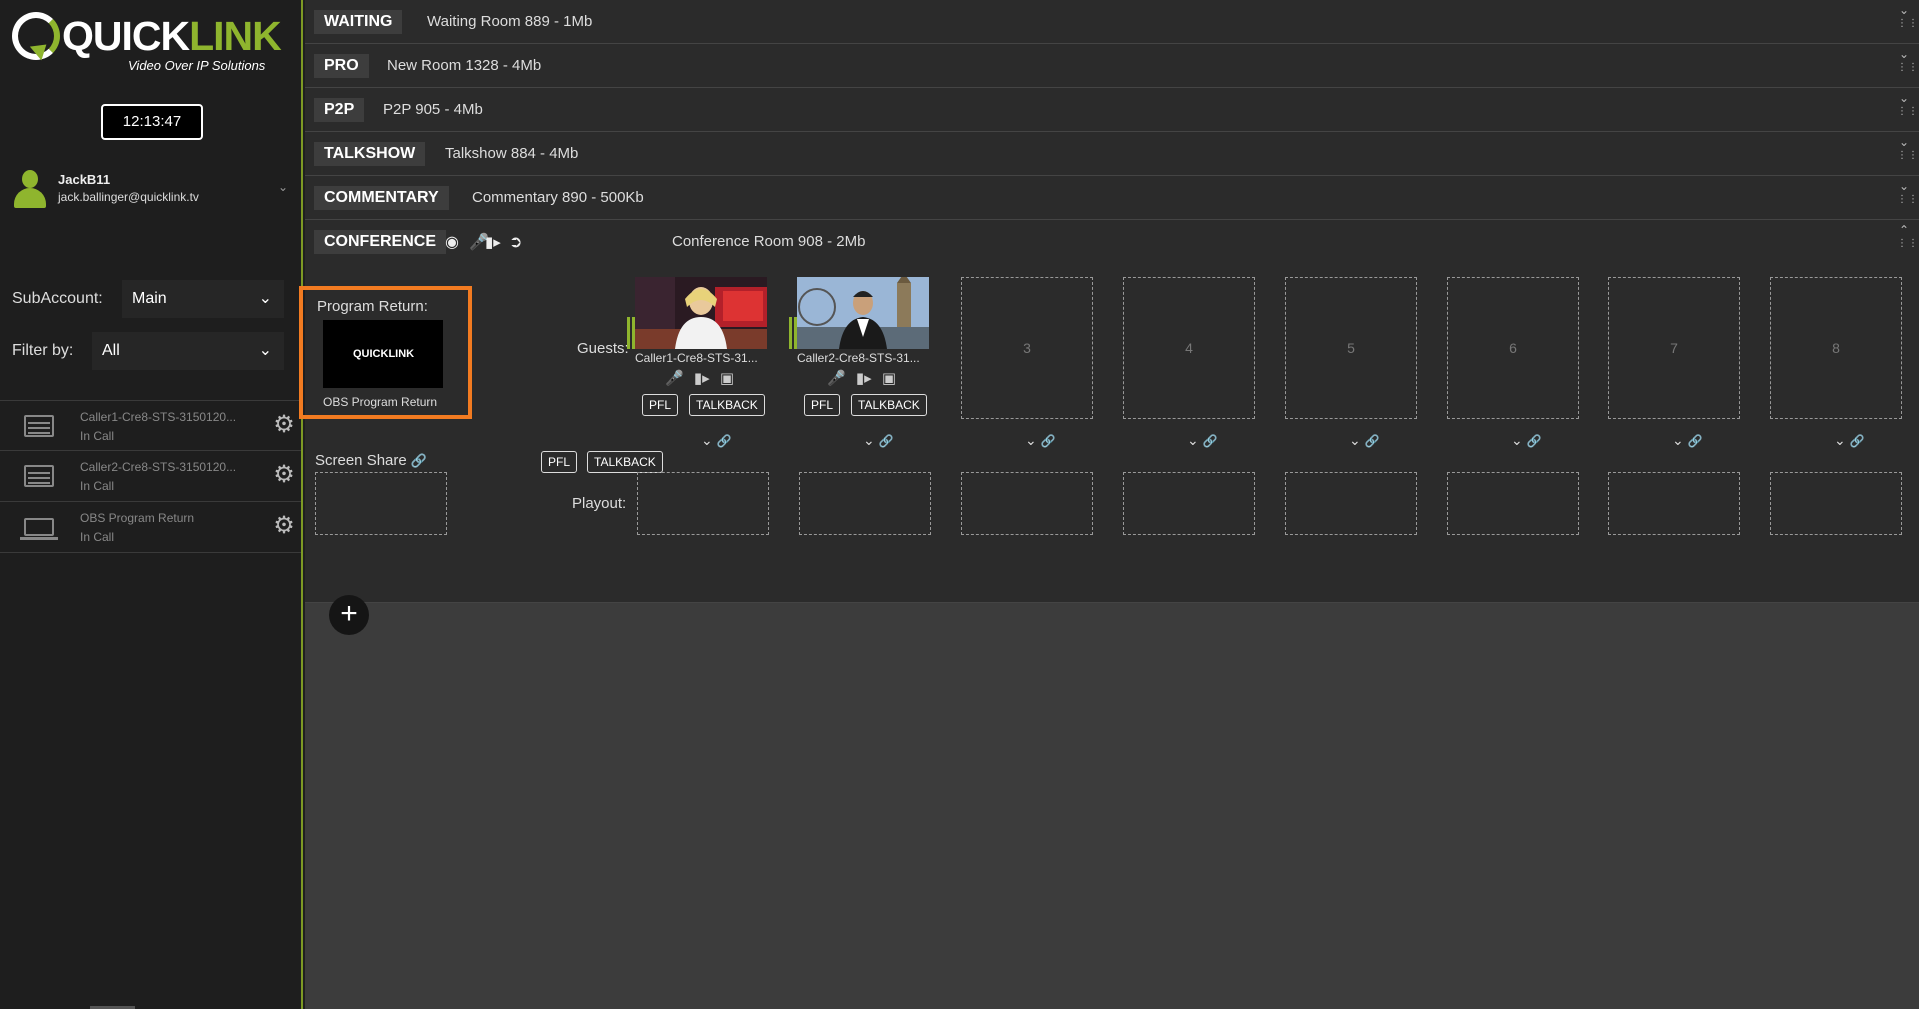 The height and width of the screenshot is (1009, 1919). I want to click on collapse-chevron-icon: ⌃ ⋮⋮, so click(1907, 242).